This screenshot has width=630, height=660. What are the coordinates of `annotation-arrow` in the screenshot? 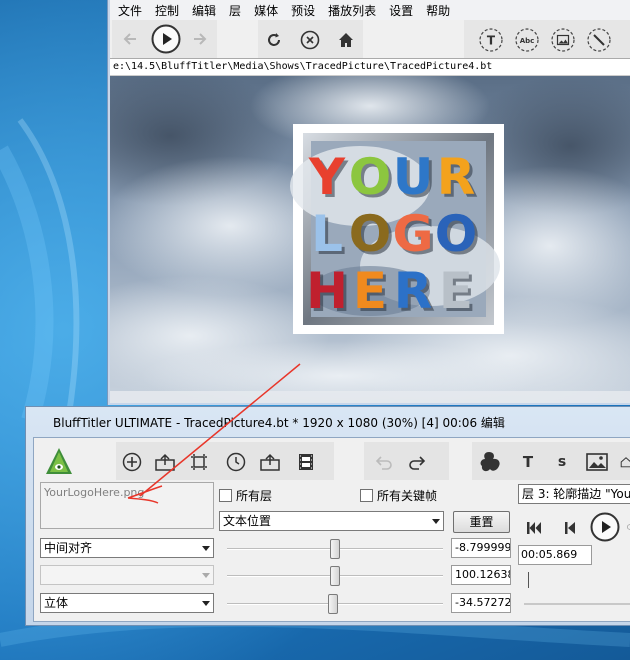 It's located at (214, 433).